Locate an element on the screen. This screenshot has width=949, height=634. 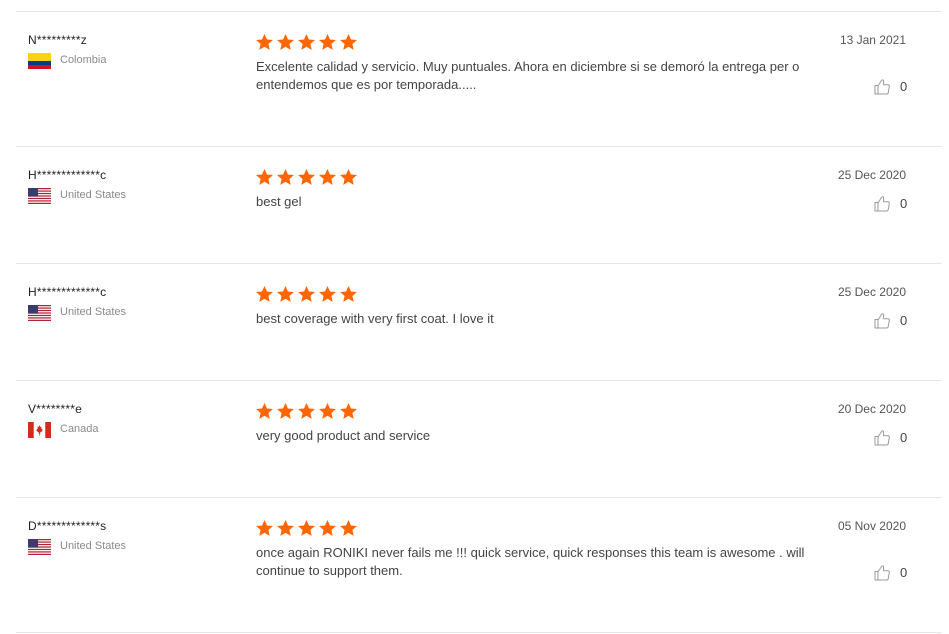
review-date: 05 Nov 2020 is located at coordinates (871, 526).